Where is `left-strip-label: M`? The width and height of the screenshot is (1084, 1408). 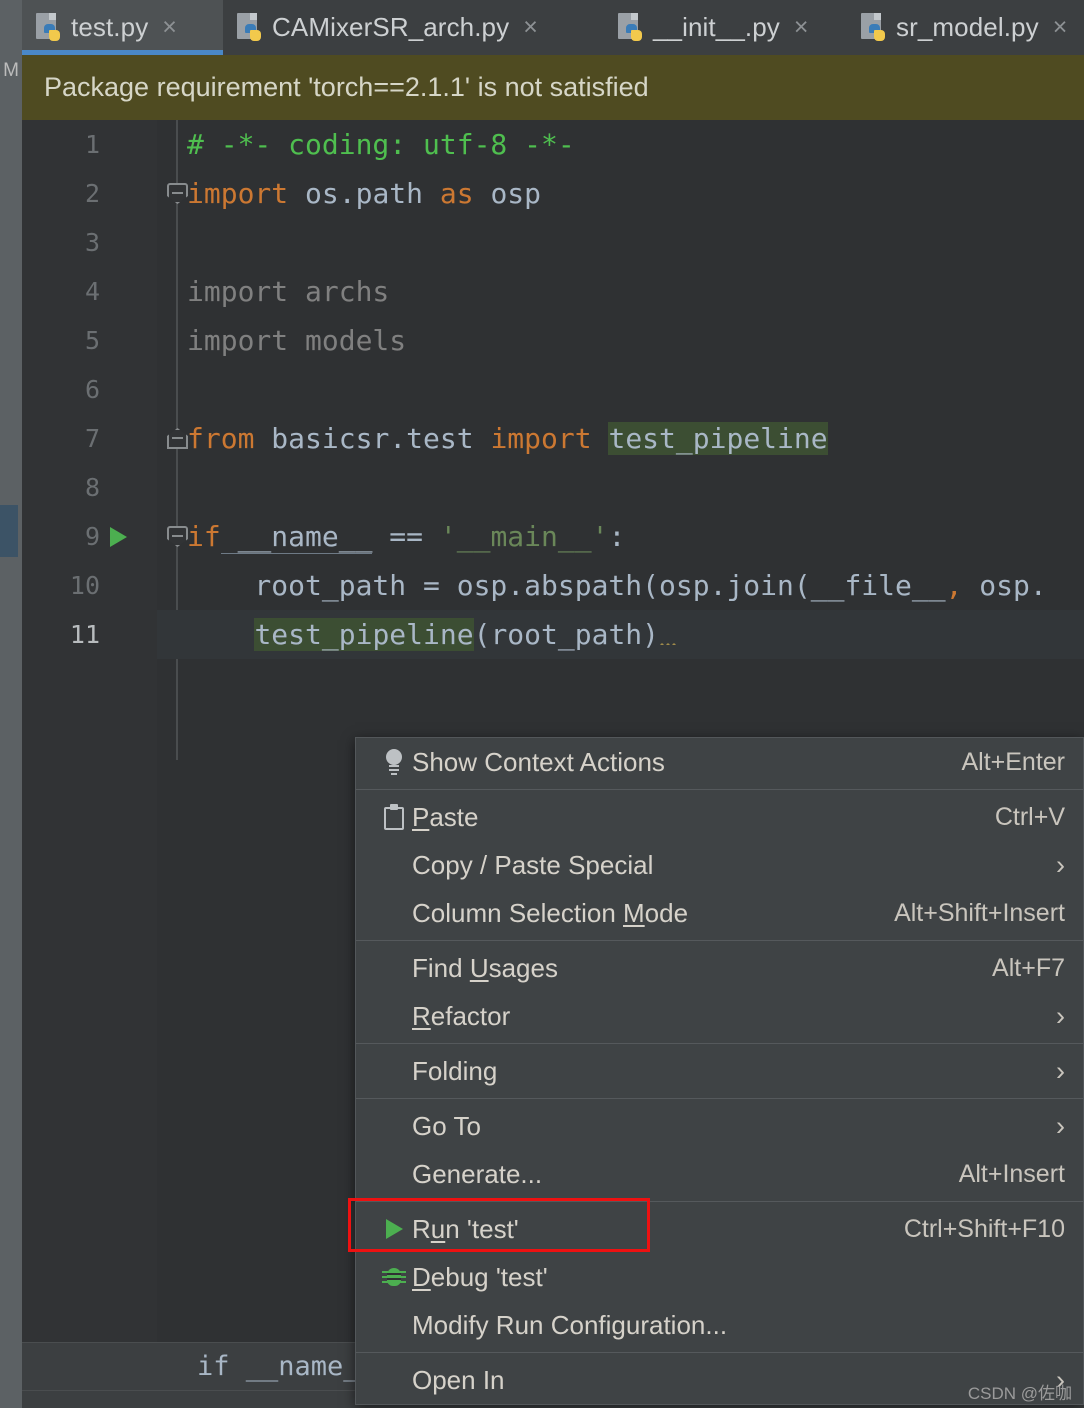 left-strip-label: M is located at coordinates (11, 70).